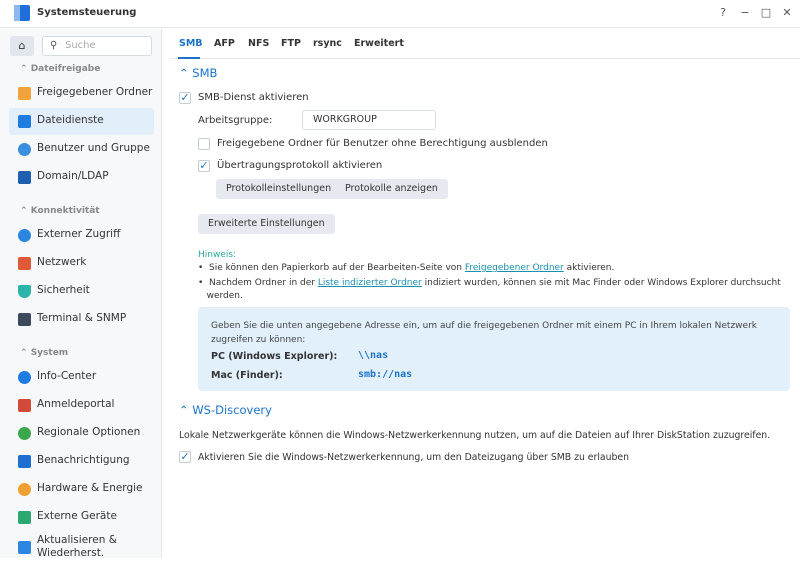 The width and height of the screenshot is (800, 562). I want to click on sidebar-item-info-center: Info-Center, so click(81, 377).